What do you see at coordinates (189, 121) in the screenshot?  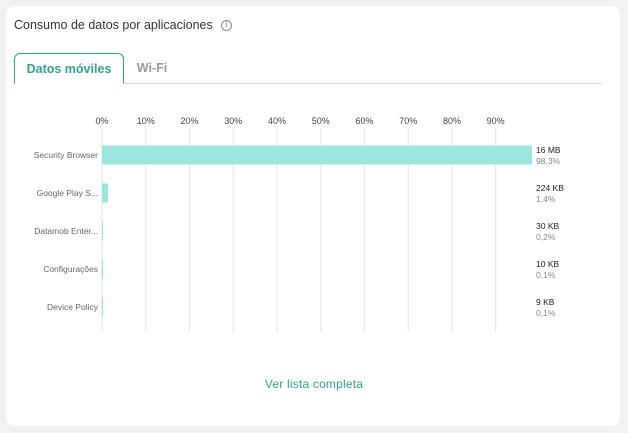 I see `x-tick-label: 20%` at bounding box center [189, 121].